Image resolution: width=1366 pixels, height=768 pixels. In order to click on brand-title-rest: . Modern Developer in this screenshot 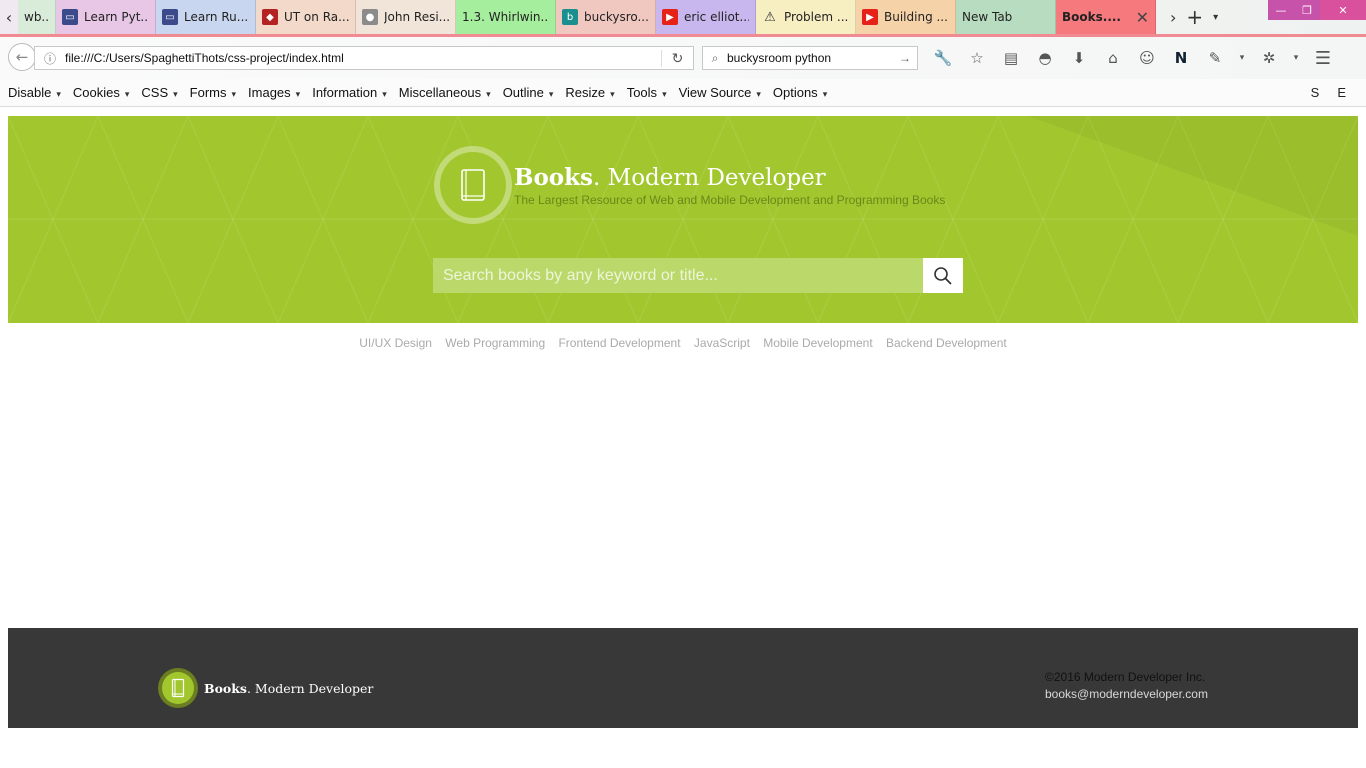, I will do `click(709, 177)`.